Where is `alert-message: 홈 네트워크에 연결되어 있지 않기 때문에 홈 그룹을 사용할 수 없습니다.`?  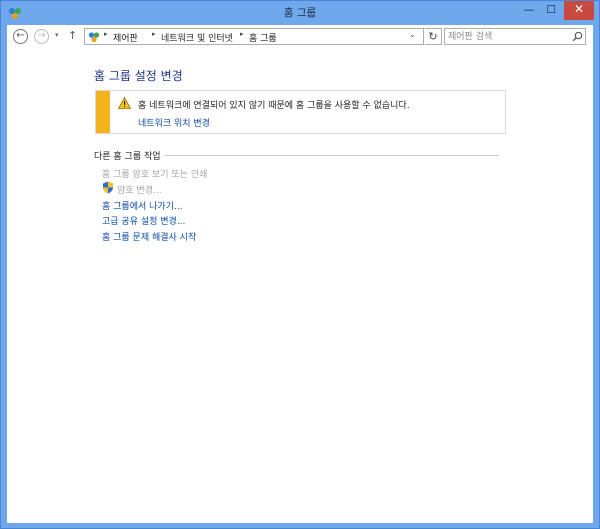
alert-message: 홈 네트워크에 연결되어 있지 않기 때문에 홈 그룹을 사용할 수 없습니다. is located at coordinates (274, 106).